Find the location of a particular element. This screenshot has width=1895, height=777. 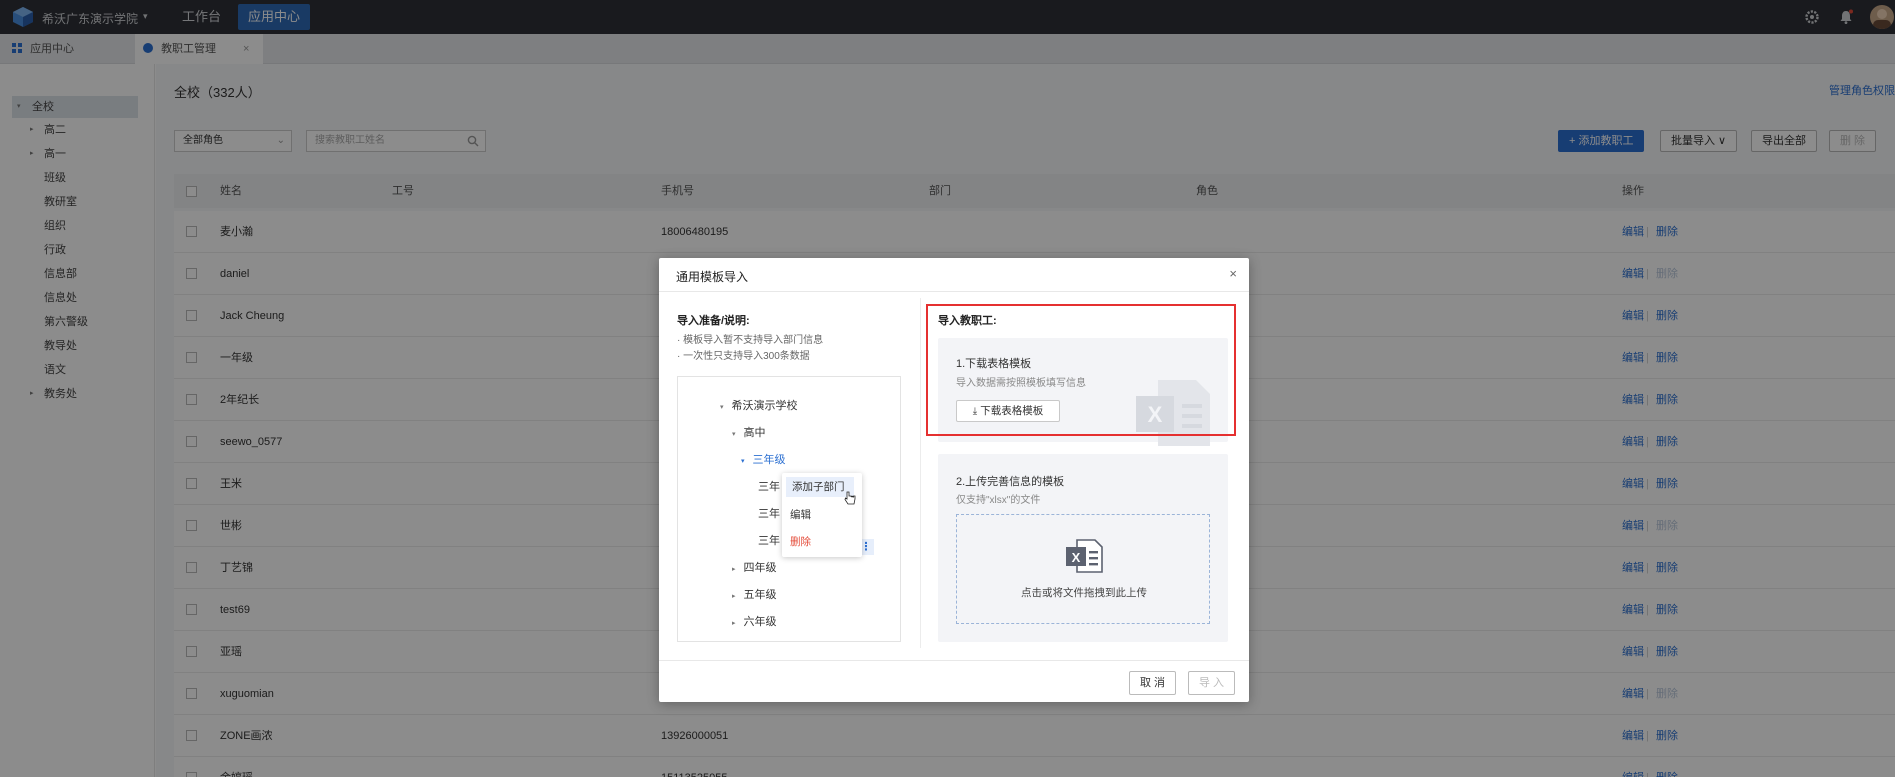

import-button: 导 入 is located at coordinates (1212, 683).